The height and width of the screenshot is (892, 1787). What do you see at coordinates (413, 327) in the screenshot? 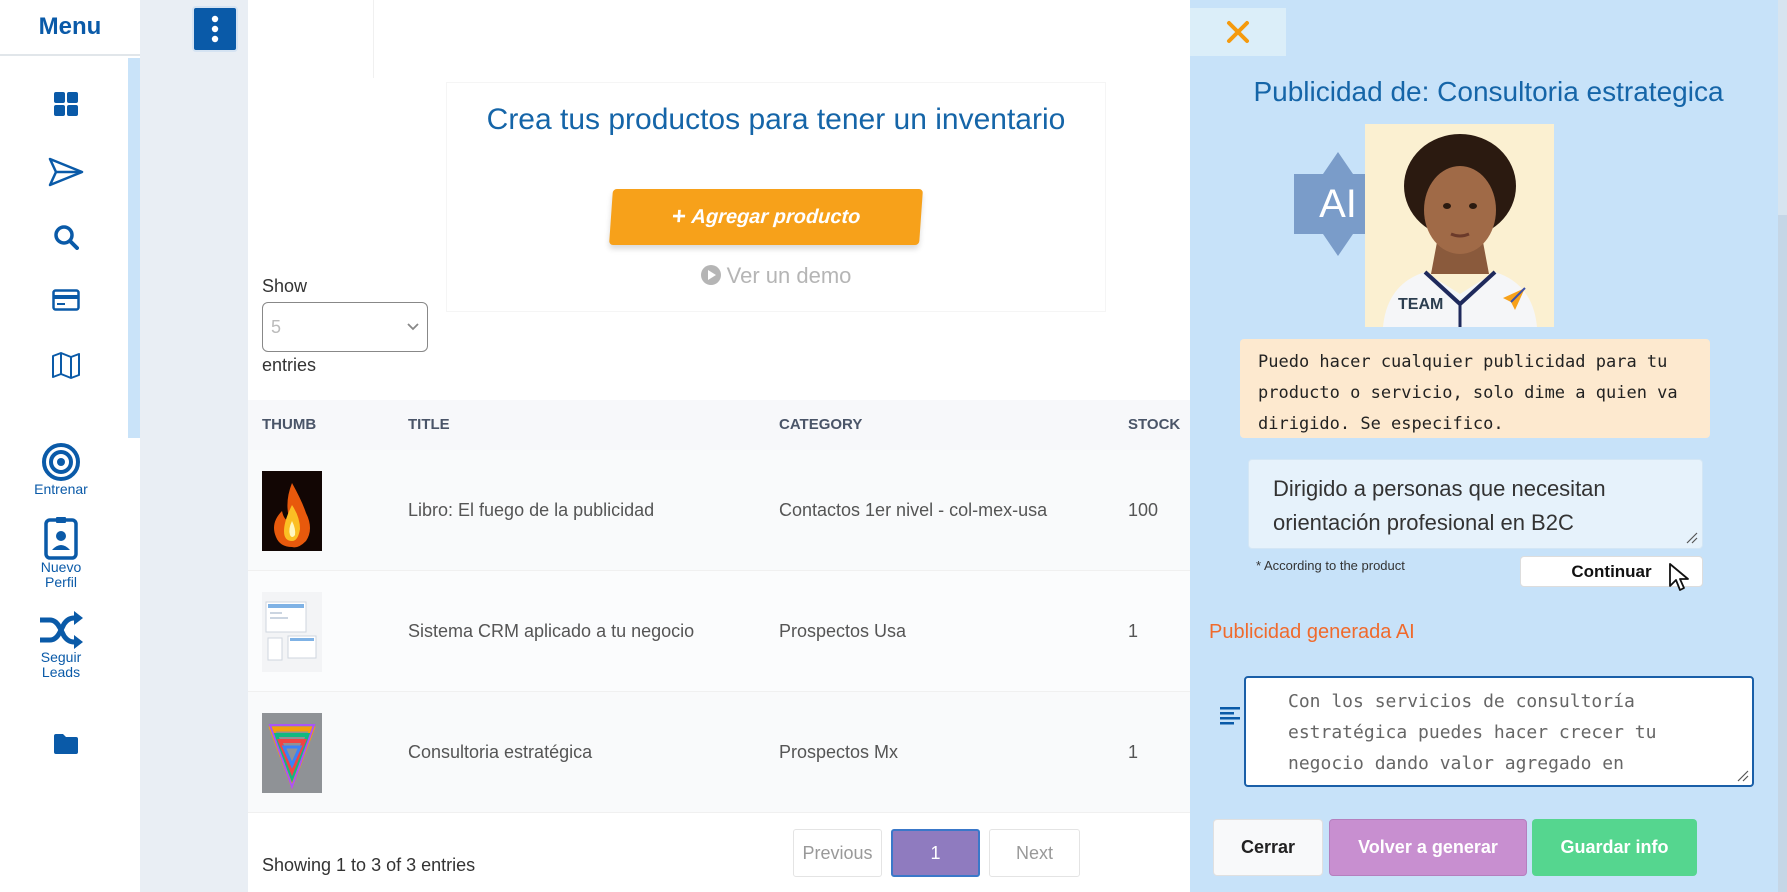
I see `chevron-down-icon` at bounding box center [413, 327].